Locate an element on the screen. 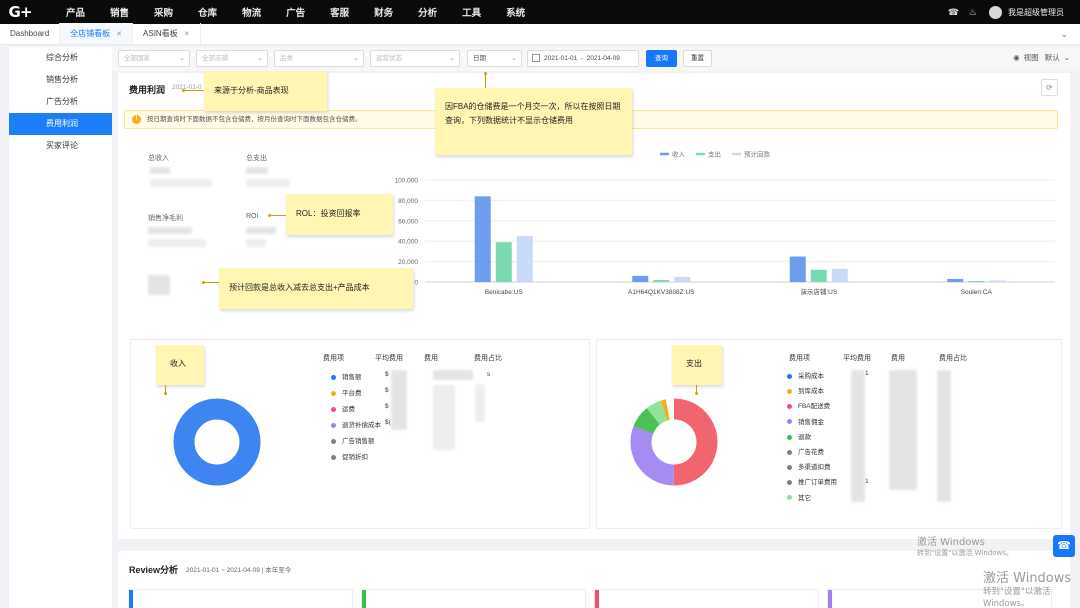  legend-item: 采购成本 is located at coordinates (805, 375).